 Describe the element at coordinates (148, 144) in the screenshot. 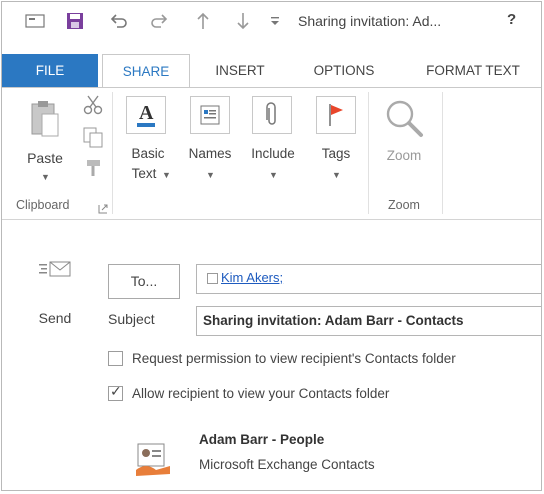

I see `basic-text-button: A Basic Text ▼` at that location.